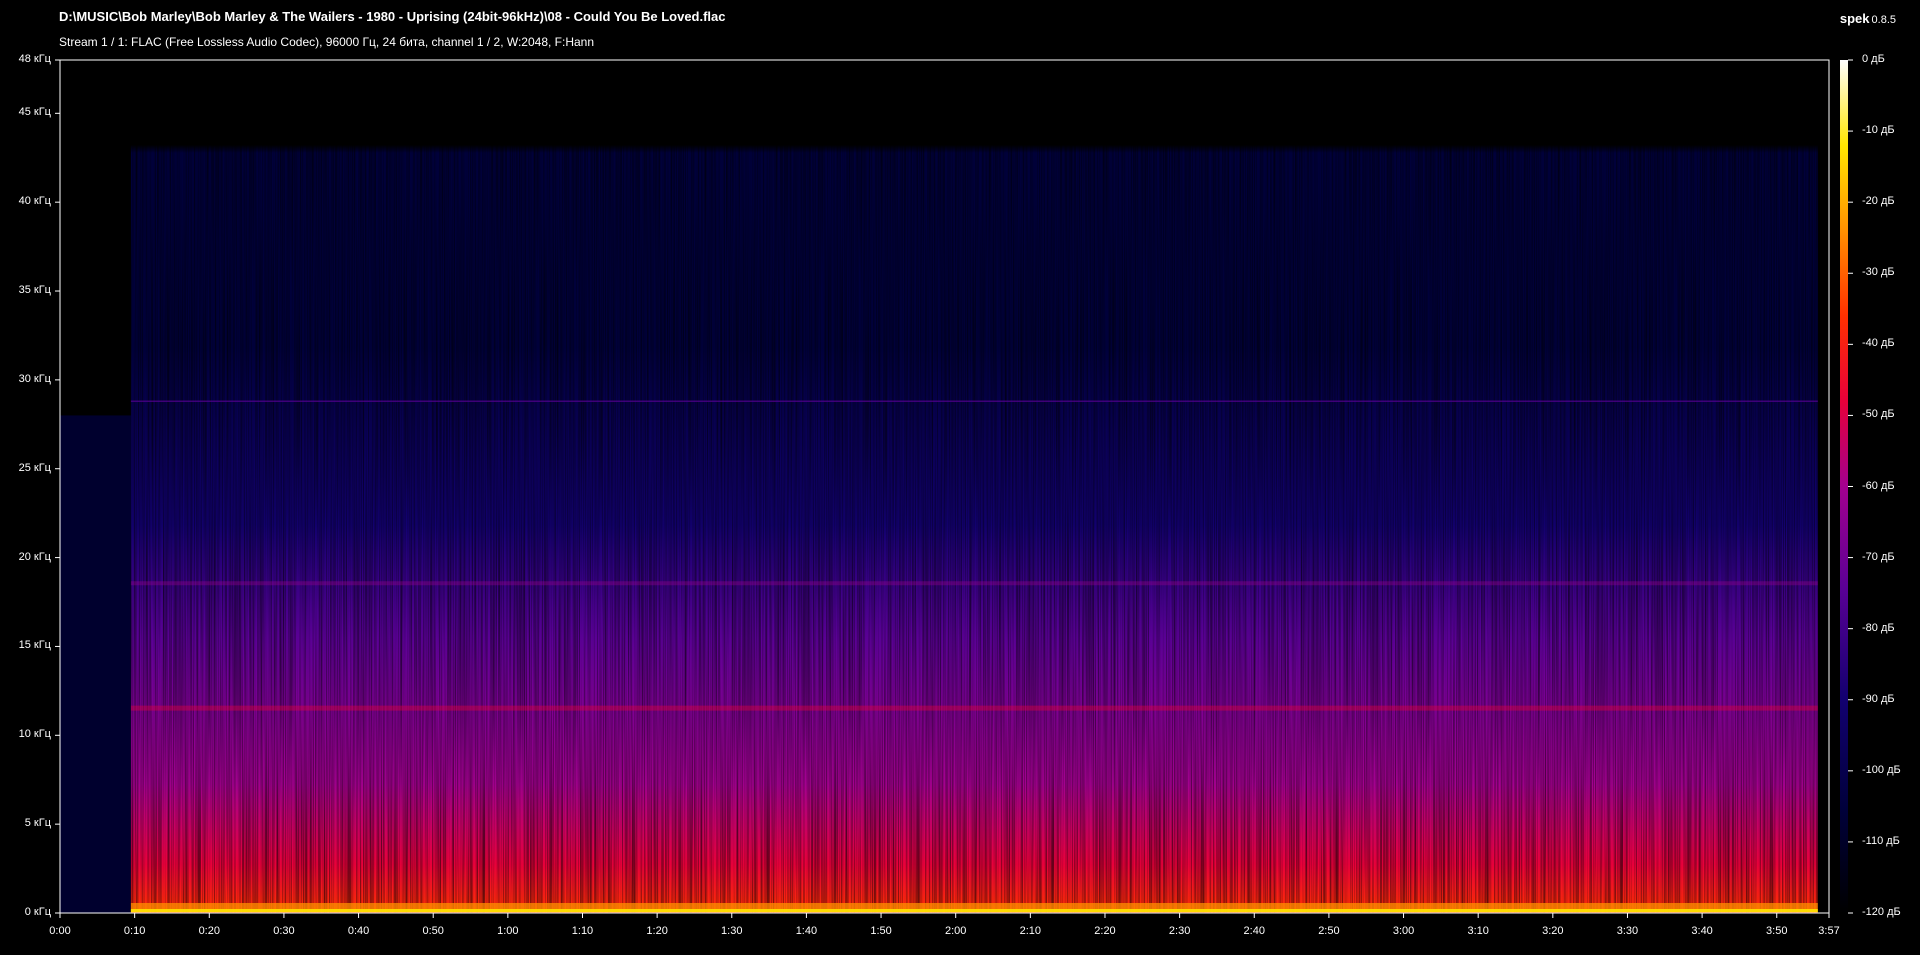 The width and height of the screenshot is (1920, 955). Describe the element at coordinates (433, 931) in the screenshot. I see `x-tick-label: 0:50` at that location.